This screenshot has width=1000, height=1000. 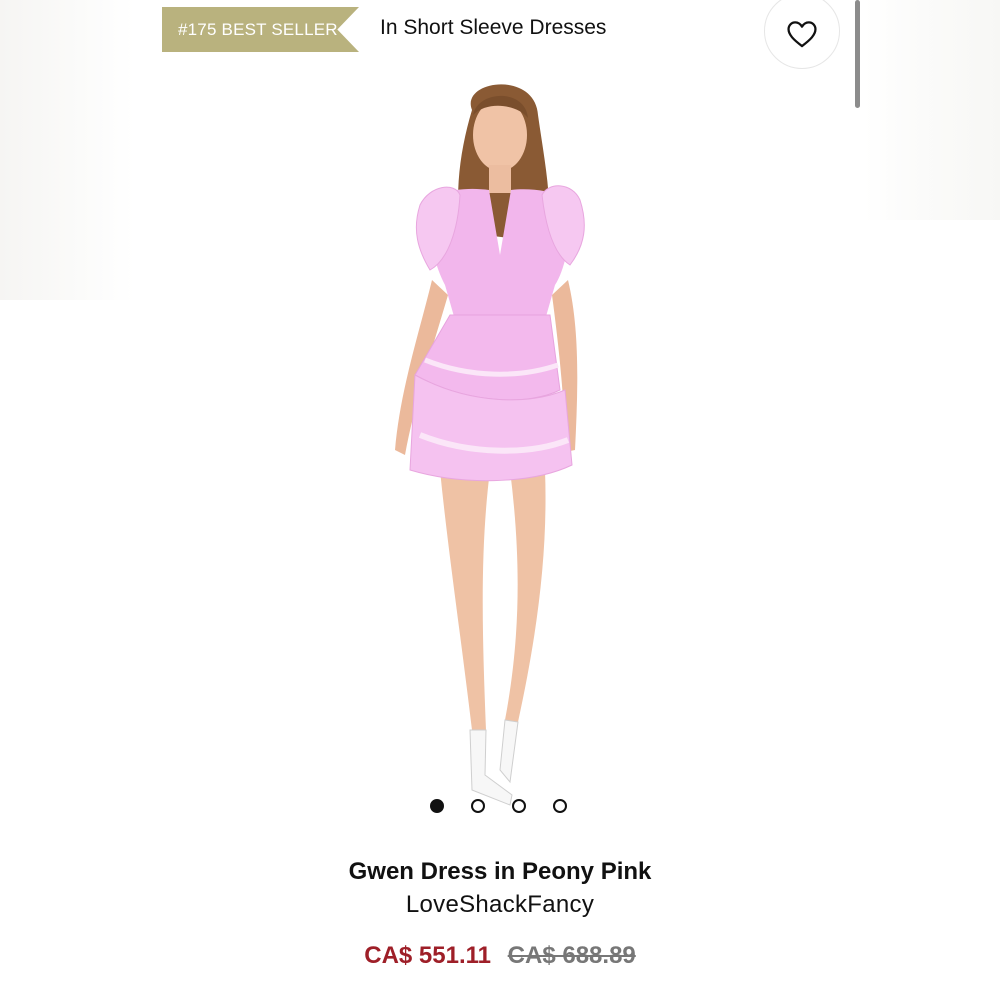 What do you see at coordinates (500, 871) in the screenshot?
I see `product-title: Gwen Dress in Peony Pink` at bounding box center [500, 871].